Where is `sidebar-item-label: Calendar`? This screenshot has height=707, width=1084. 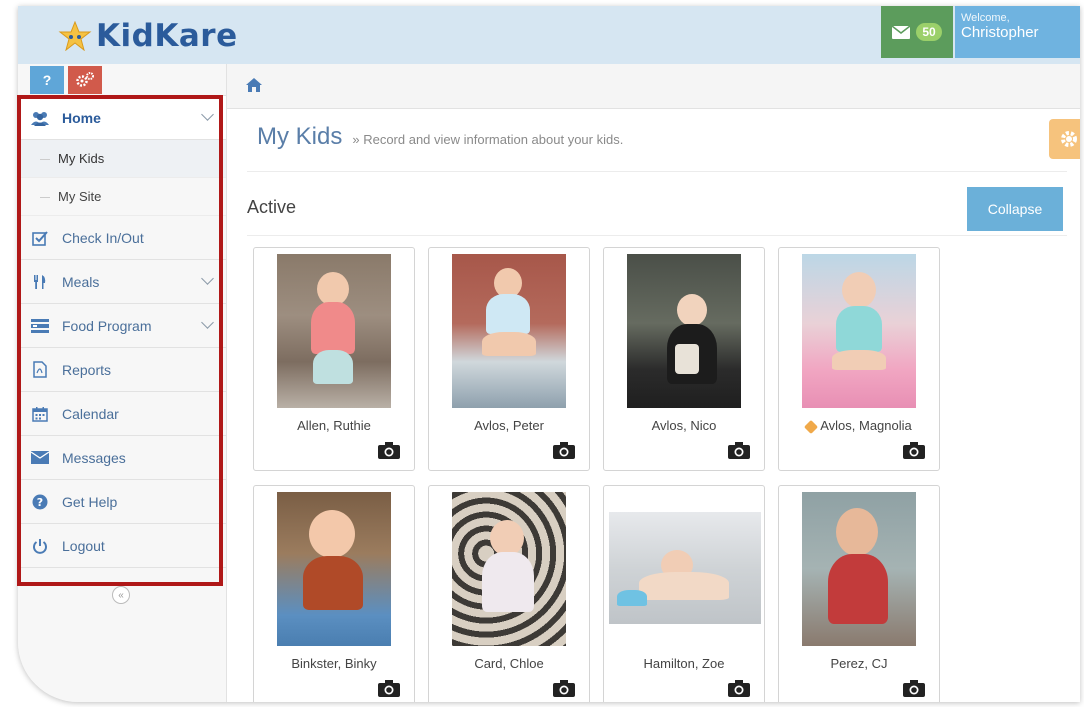 sidebar-item-label: Calendar is located at coordinates (90, 413).